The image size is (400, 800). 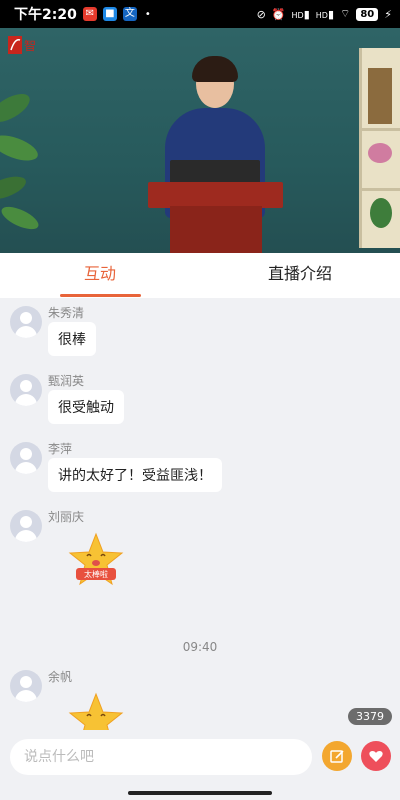 I want to click on podium, so click(x=216, y=229).